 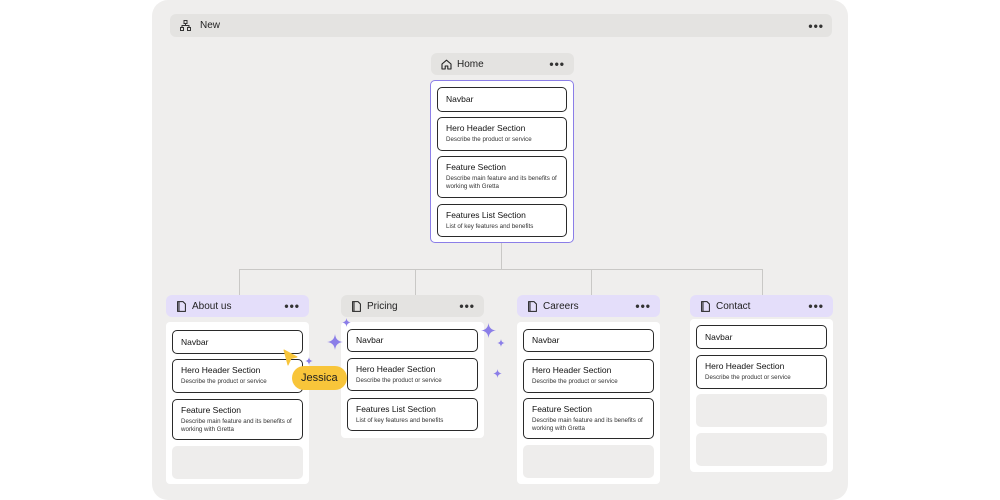 What do you see at coordinates (470, 64) in the screenshot?
I see `page-title: Home` at bounding box center [470, 64].